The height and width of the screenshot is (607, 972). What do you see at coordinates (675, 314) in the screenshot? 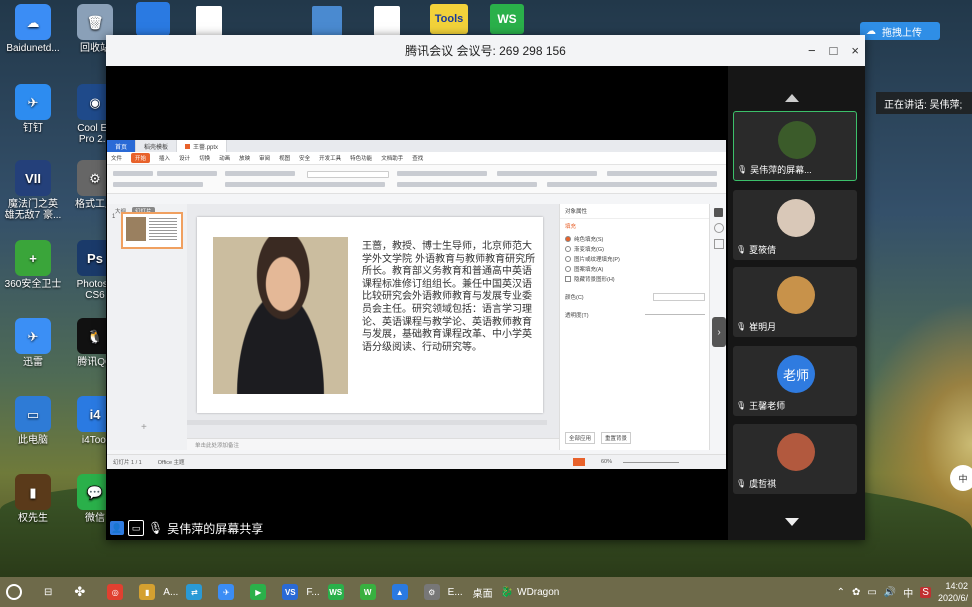
I see `transparency-slider` at bounding box center [675, 314].